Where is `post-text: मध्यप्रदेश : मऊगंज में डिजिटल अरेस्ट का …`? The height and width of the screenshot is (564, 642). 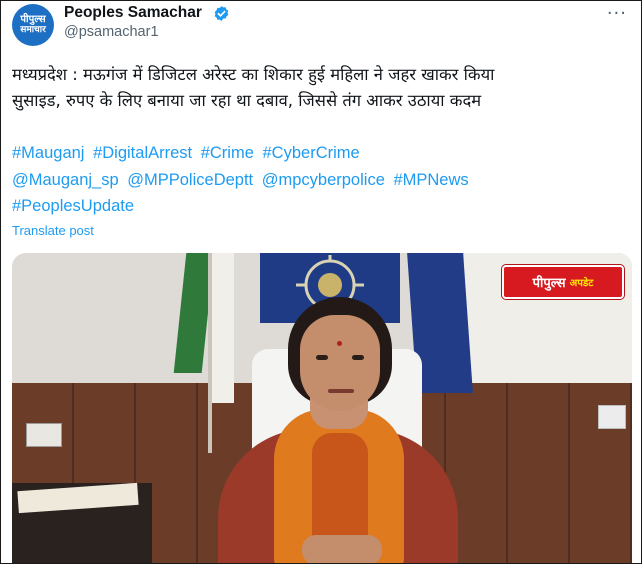 post-text: मध्यप्रदेश : मऊगंज में डिजिटल अरेस्ट का … is located at coordinates (312, 88).